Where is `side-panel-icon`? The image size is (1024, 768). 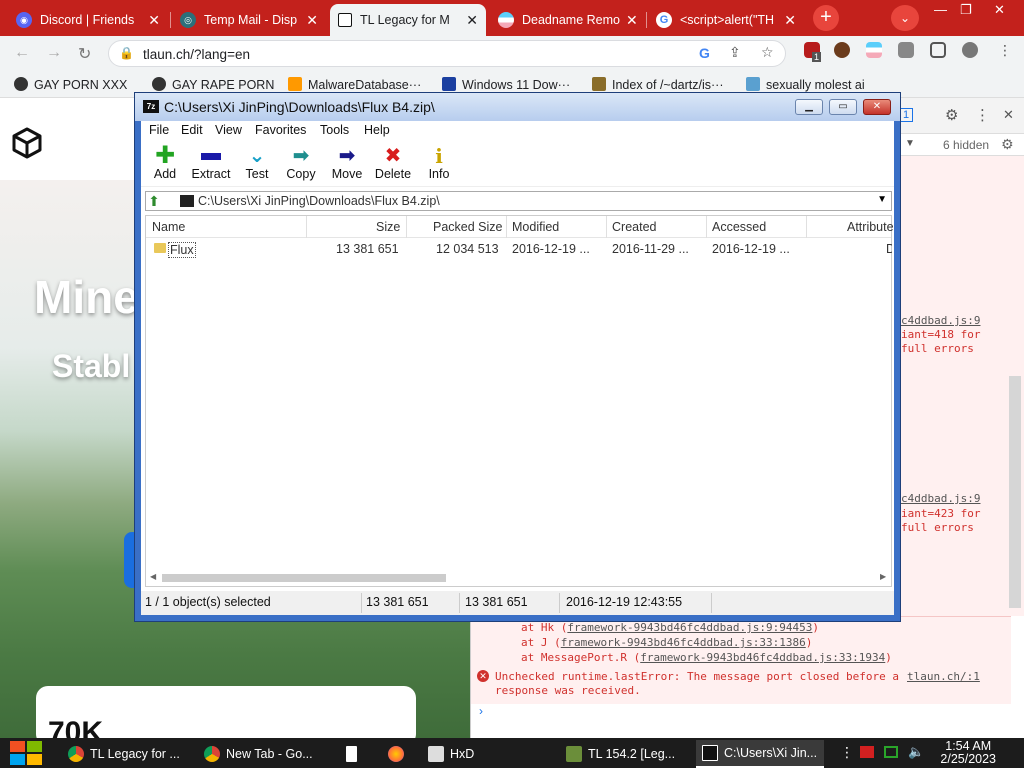 side-panel-icon is located at coordinates (938, 50).